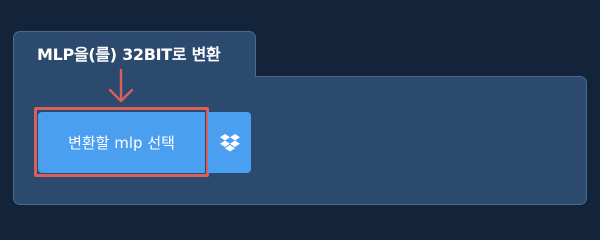 Image resolution: width=600 pixels, height=240 pixels. What do you see at coordinates (121, 85) in the screenshot?
I see `down-arrow-icon` at bounding box center [121, 85].